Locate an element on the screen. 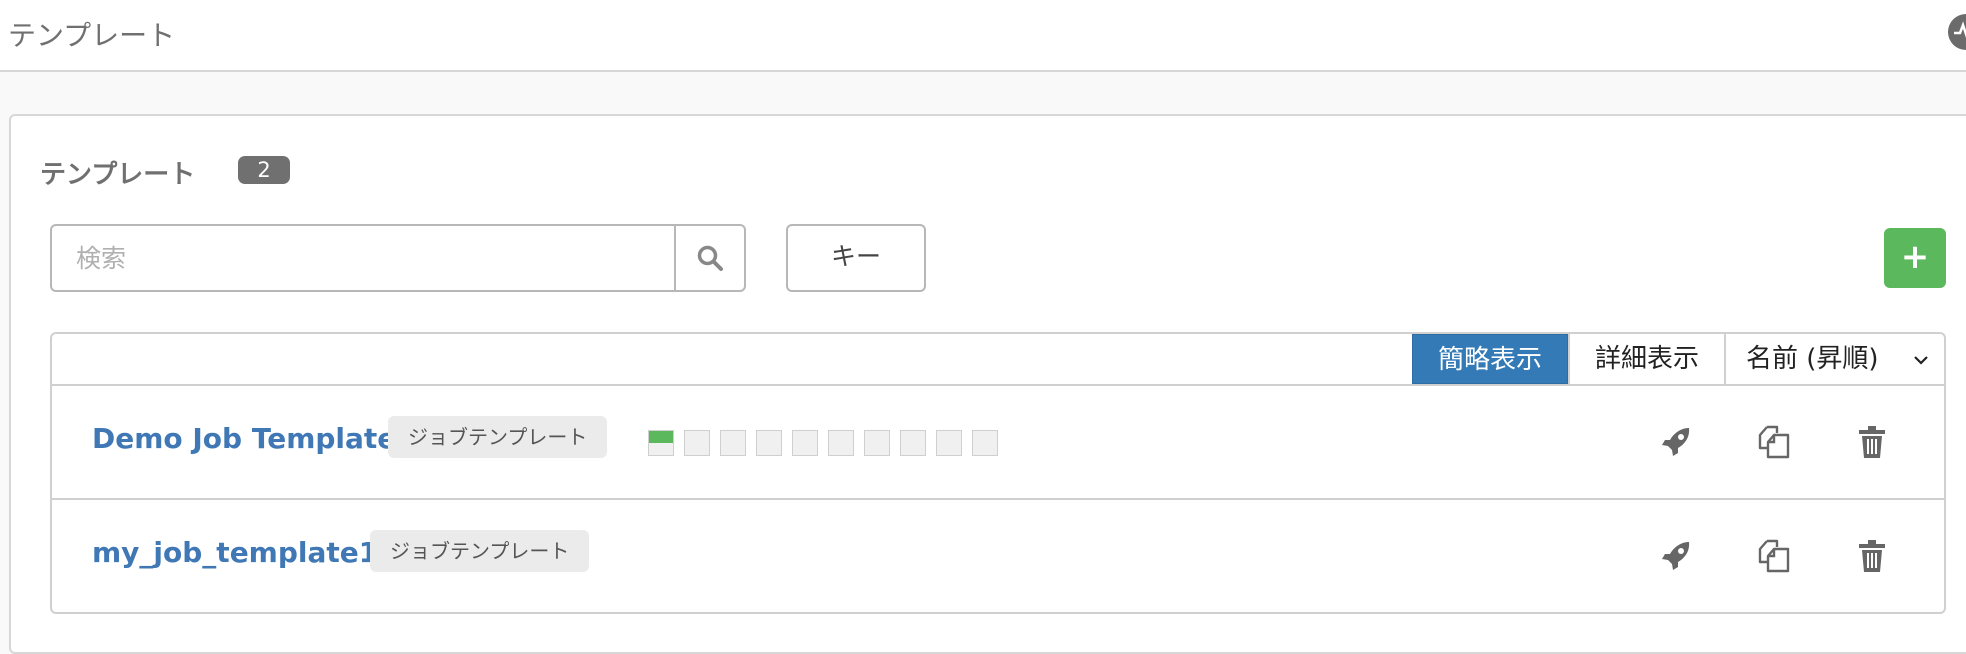  sort-dropdown: 名前 (昇順) is located at coordinates (1834, 359).